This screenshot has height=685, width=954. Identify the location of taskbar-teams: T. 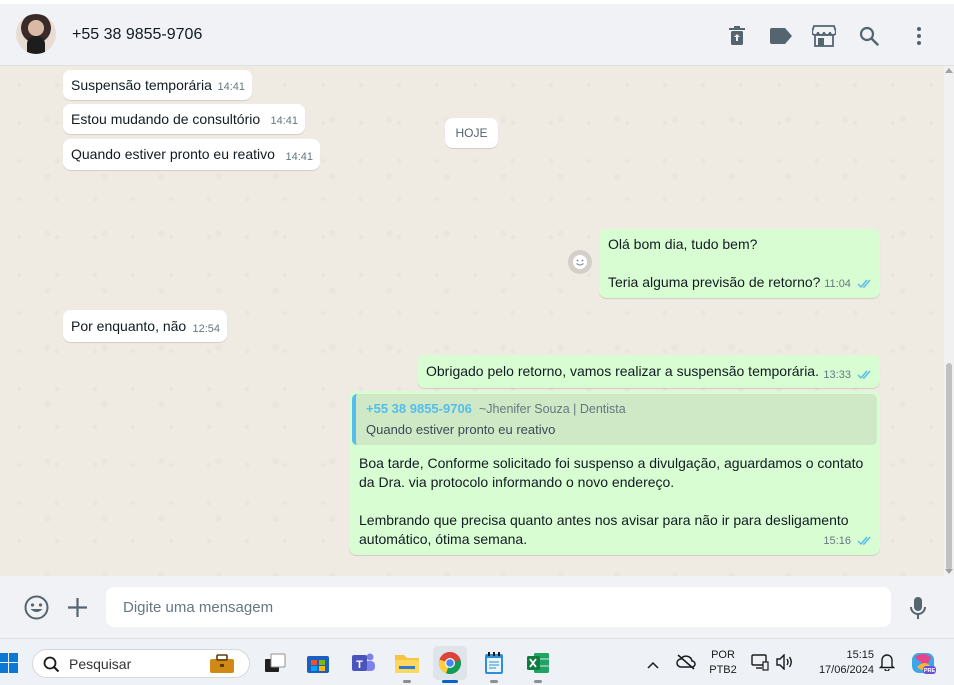
(363, 663).